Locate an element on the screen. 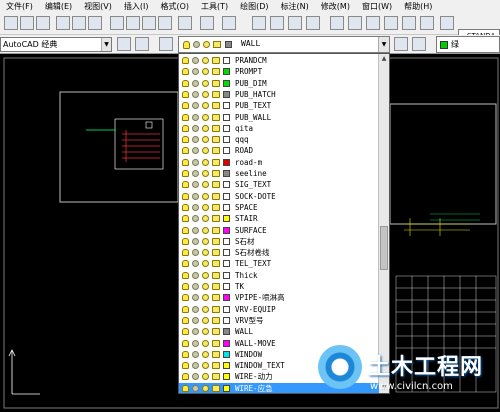 The width and height of the screenshot is (500, 412). layer-row: PUB_DIM is located at coordinates (279, 83).